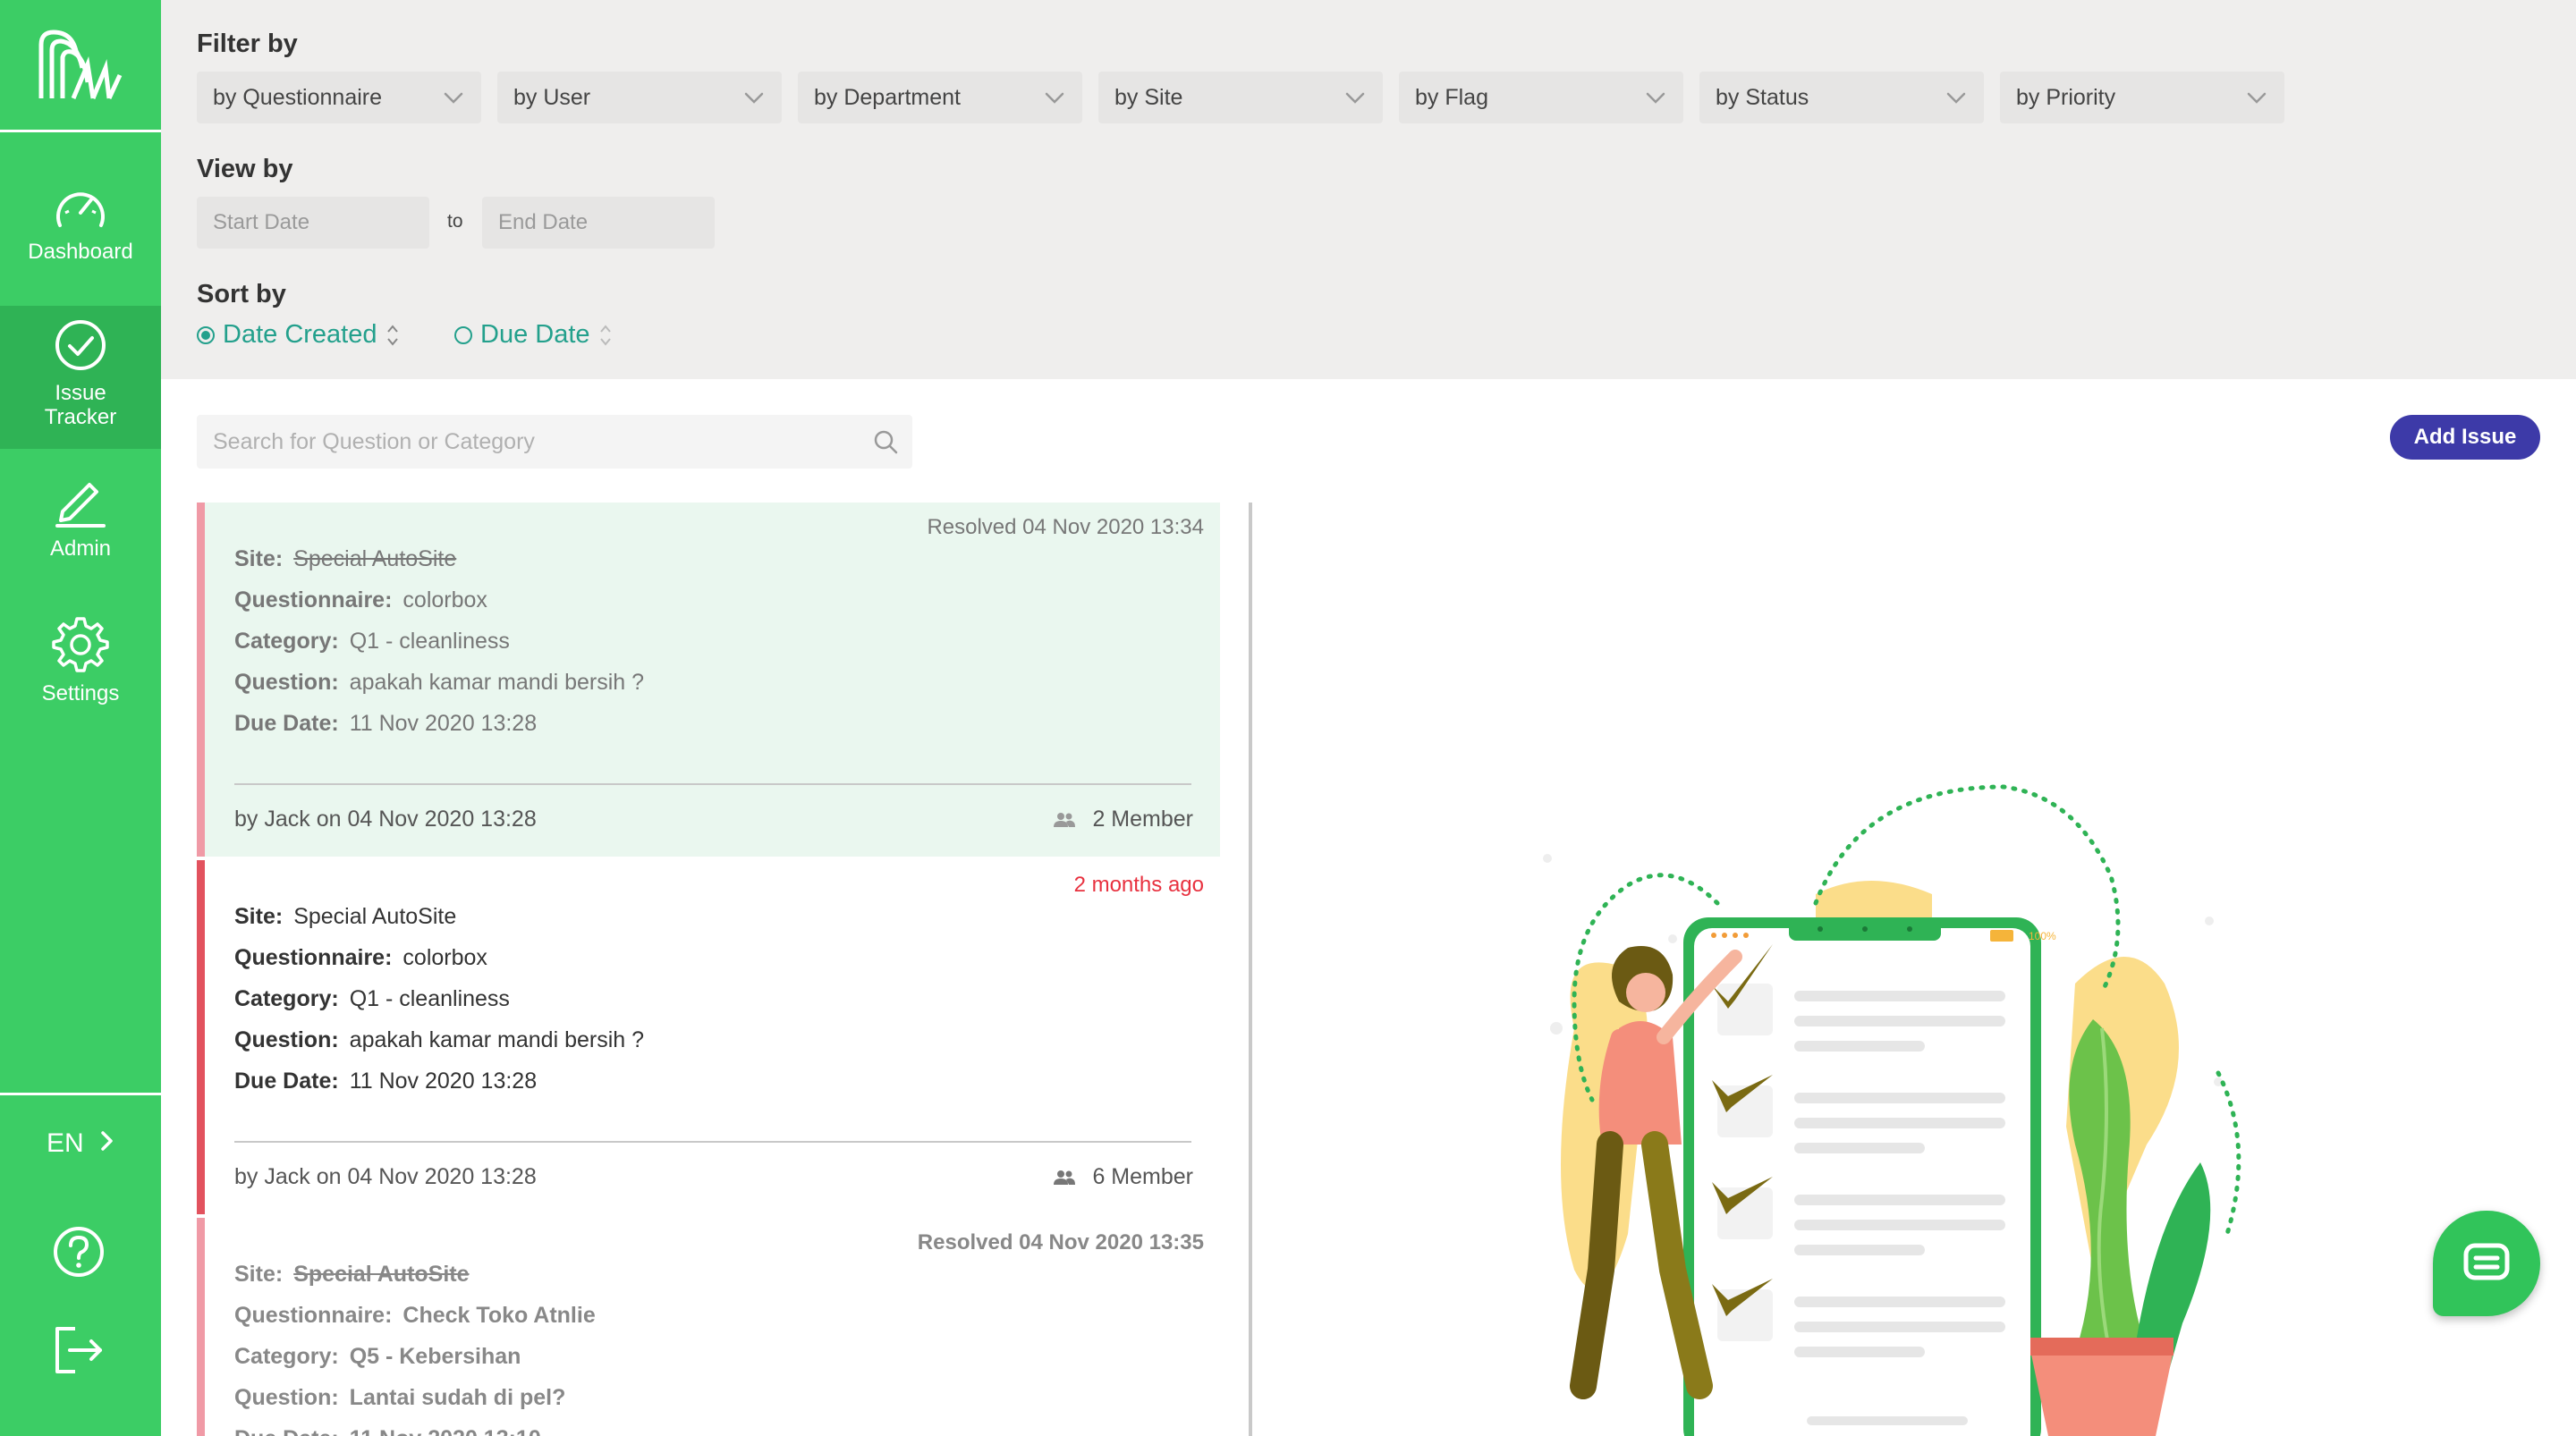  I want to click on view-by-title: View by, so click(245, 169).